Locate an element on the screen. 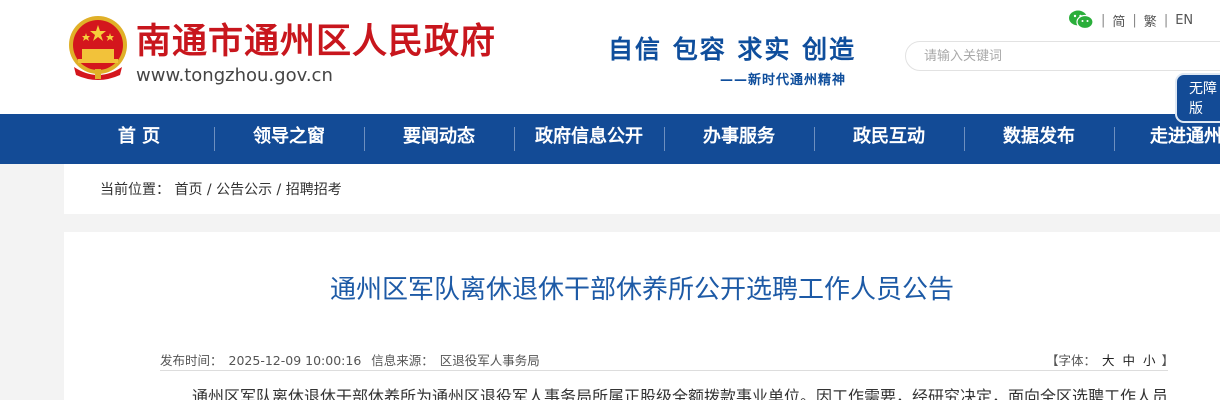 Image resolution: width=1220 pixels, height=400 pixels. breadcrumb: 当前位置： 首页 / 公告公示 / 招聘招考 is located at coordinates (221, 190).